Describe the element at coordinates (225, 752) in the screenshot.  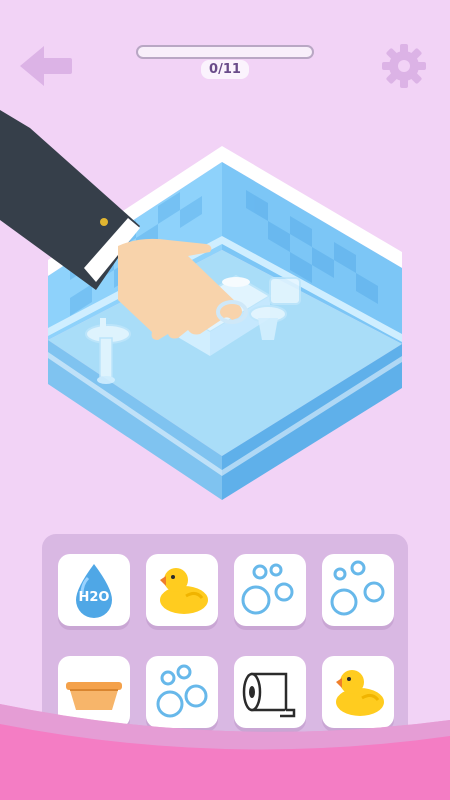
I see `bottom-decor-band` at that location.